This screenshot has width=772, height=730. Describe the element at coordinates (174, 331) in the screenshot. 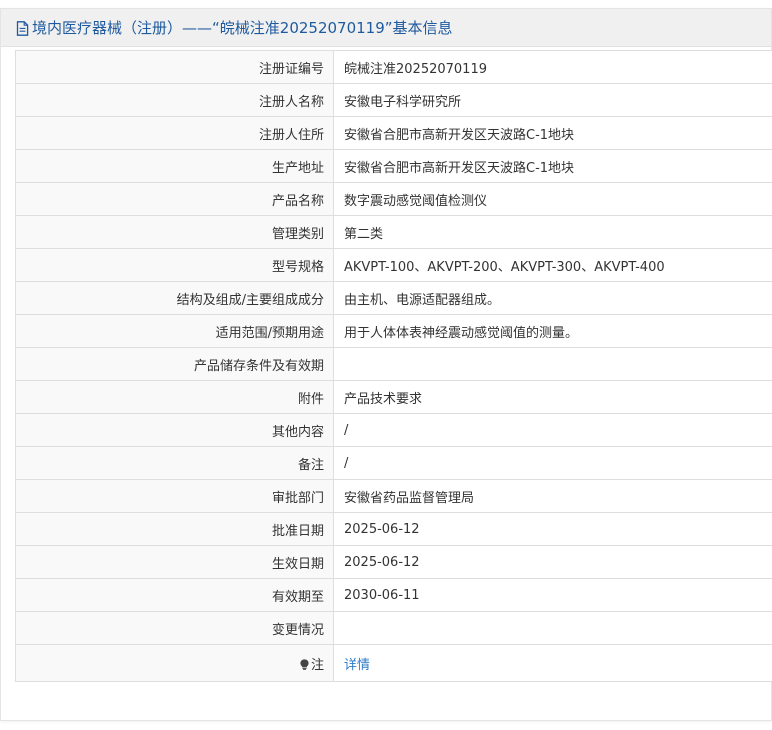

I see `field-label: 适用范围/预期用途` at that location.